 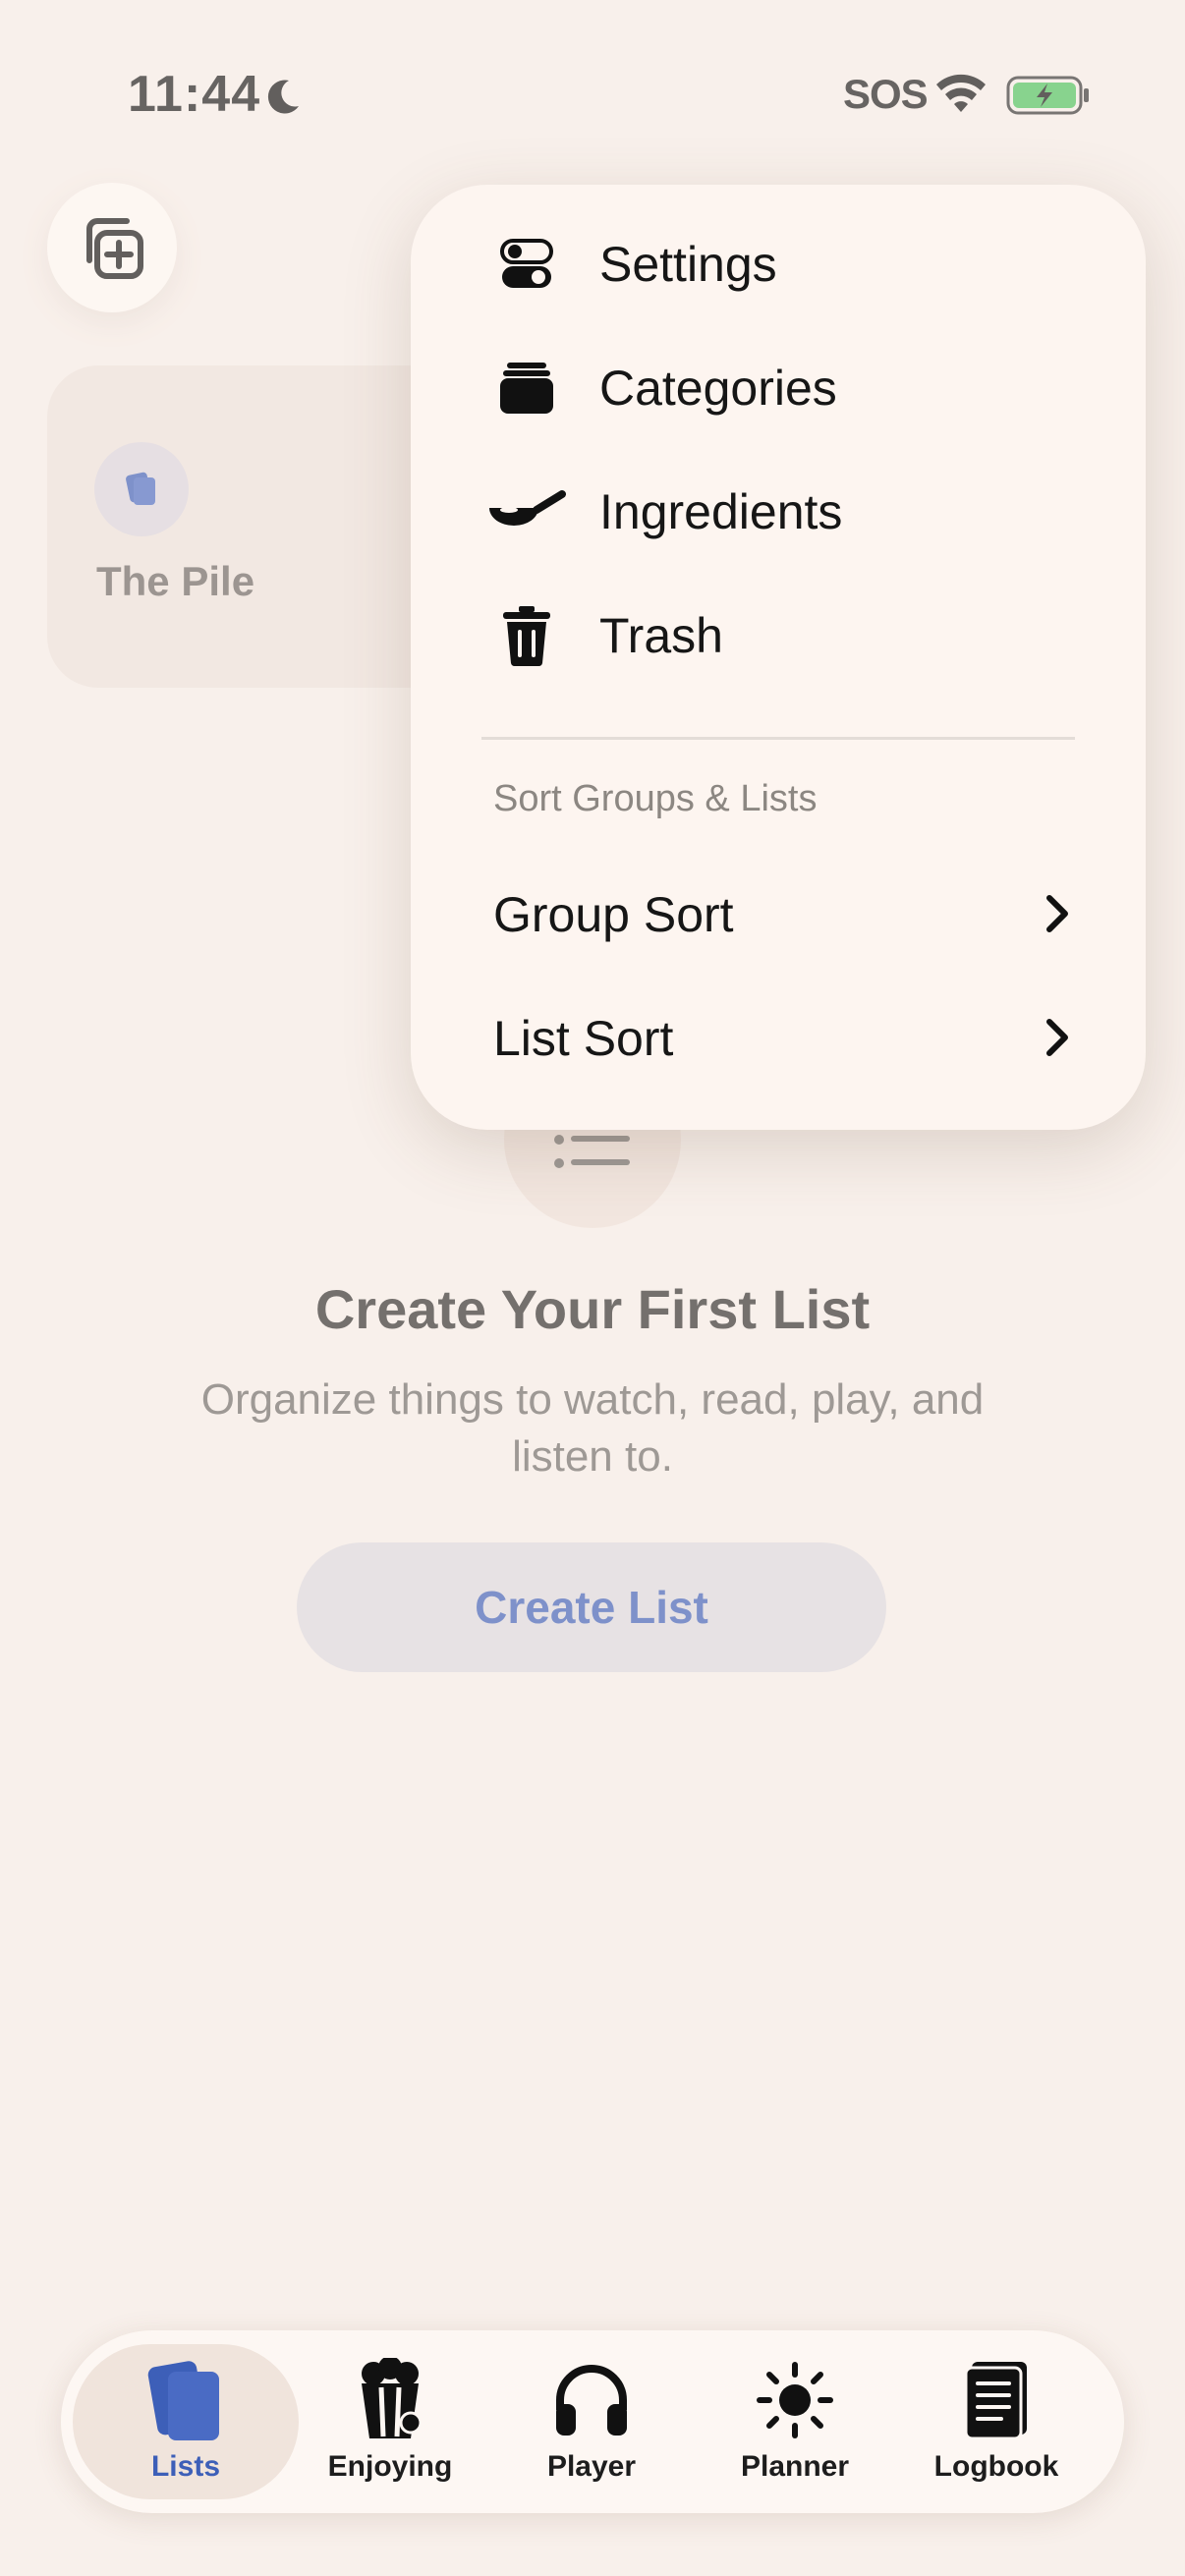 What do you see at coordinates (527, 635) in the screenshot?
I see `trash-icon` at bounding box center [527, 635].